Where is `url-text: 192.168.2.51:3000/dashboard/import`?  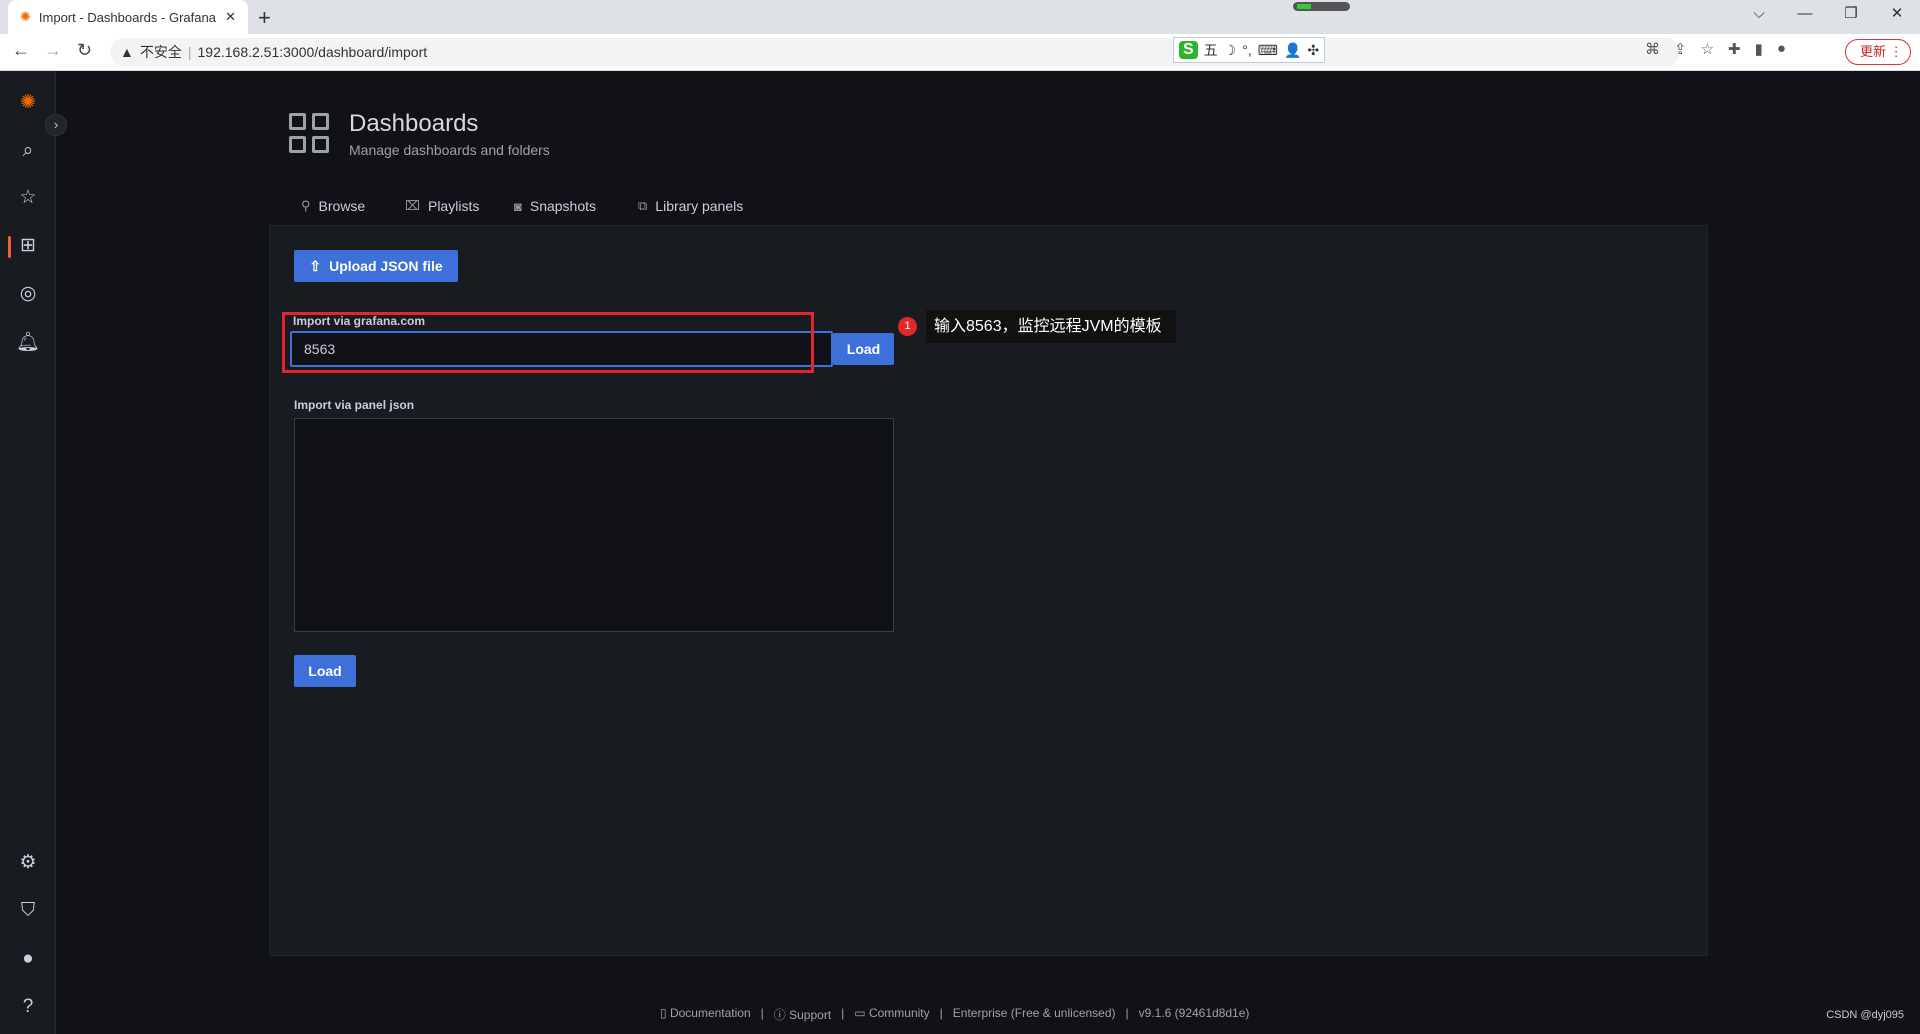 url-text: 192.168.2.51:3000/dashboard/import is located at coordinates (312, 52).